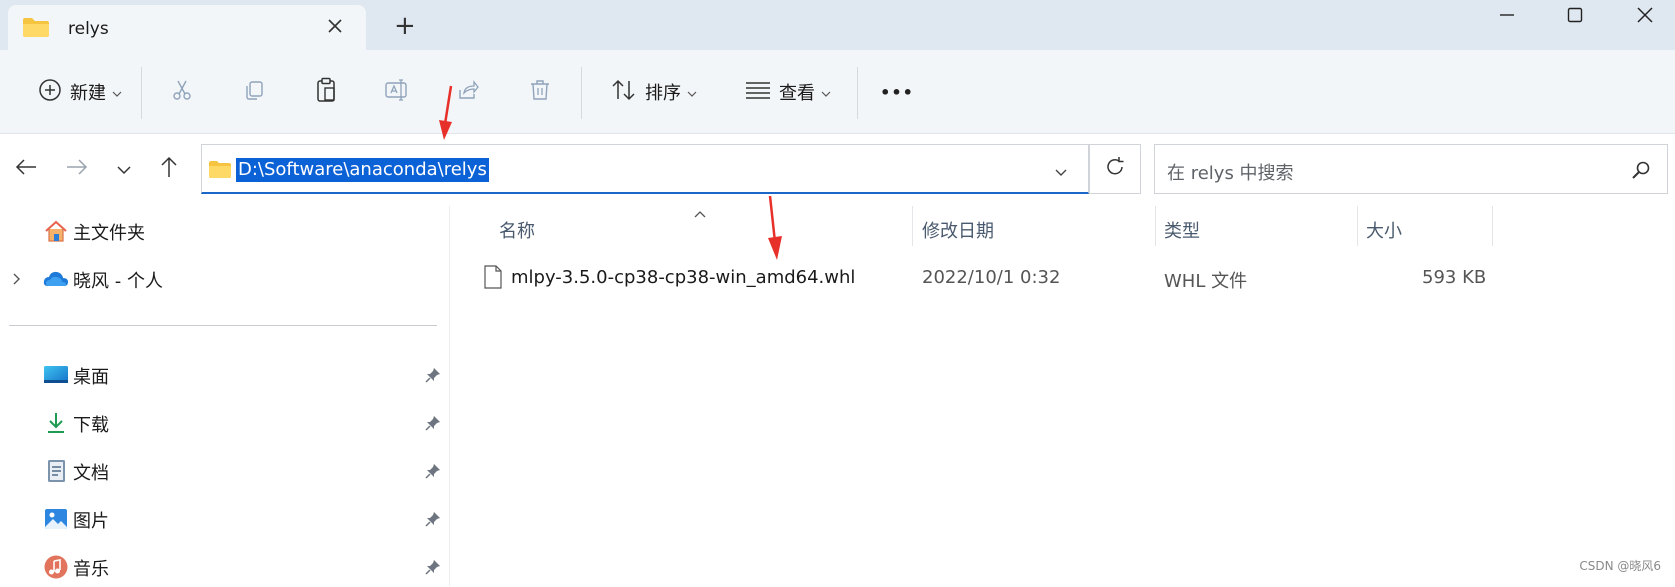 Image resolution: width=1675 pixels, height=587 pixels. I want to click on sidebar-item-home: 主文件夹, so click(225, 231).